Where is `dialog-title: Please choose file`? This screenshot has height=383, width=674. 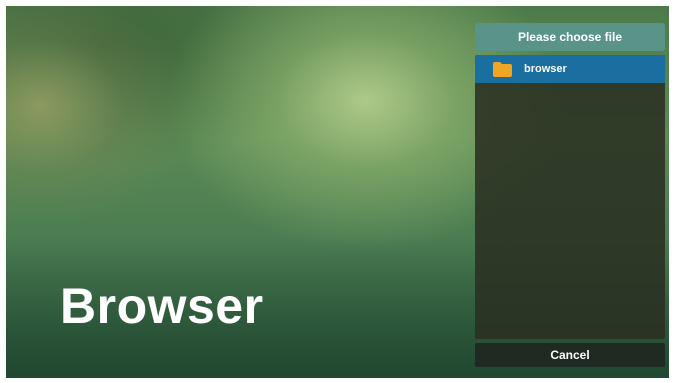 dialog-title: Please choose file is located at coordinates (570, 37).